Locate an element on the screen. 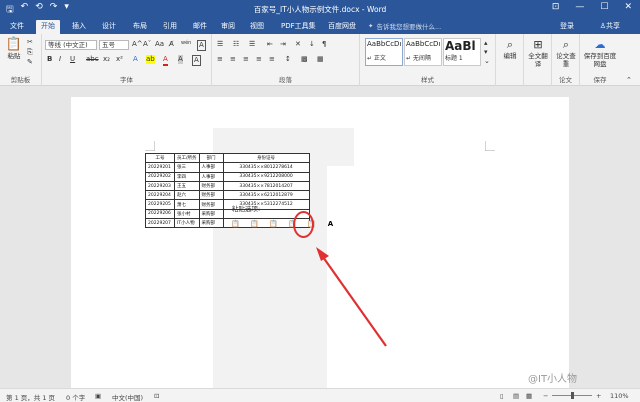 The height and width of the screenshot is (402, 640). enclose-char-icon: A is located at coordinates (201, 45).